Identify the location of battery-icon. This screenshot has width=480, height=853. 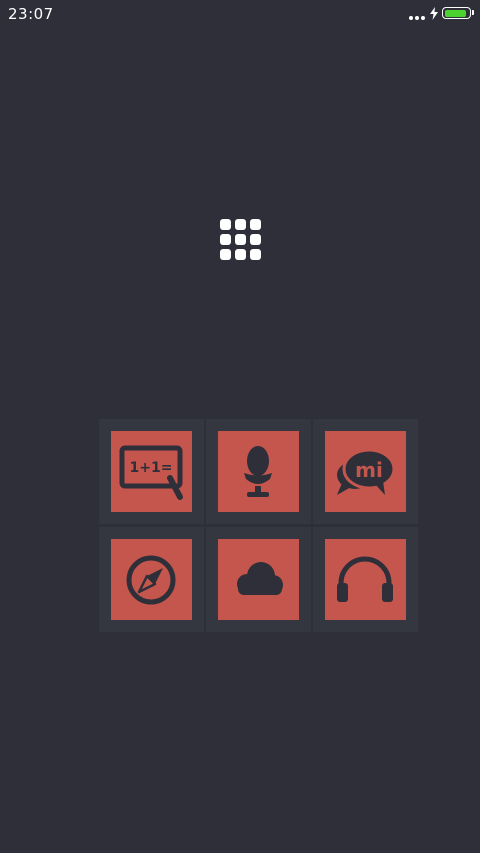
(456, 13).